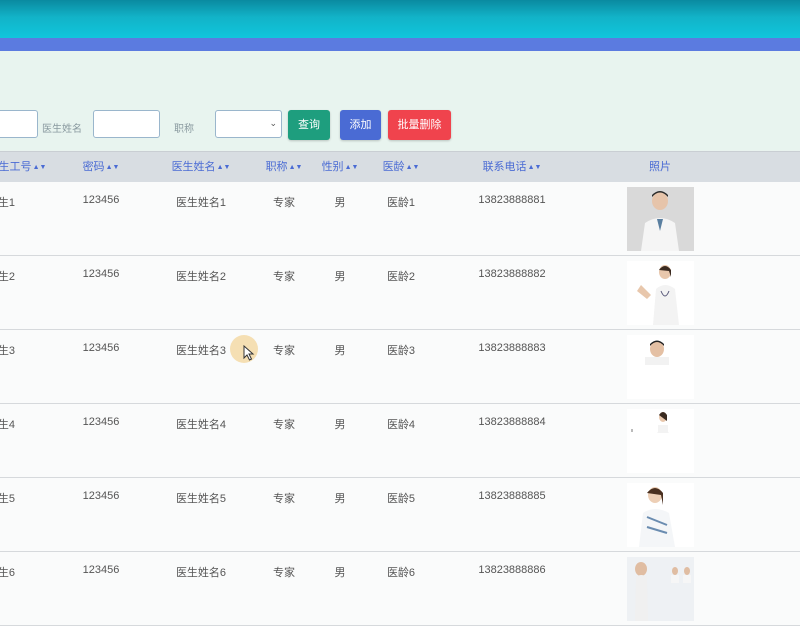  Describe the element at coordinates (400, 219) in the screenshot. I see `table-row: 医生1 123456 医生姓名1 专家 男 医龄1 13823888881` at that location.